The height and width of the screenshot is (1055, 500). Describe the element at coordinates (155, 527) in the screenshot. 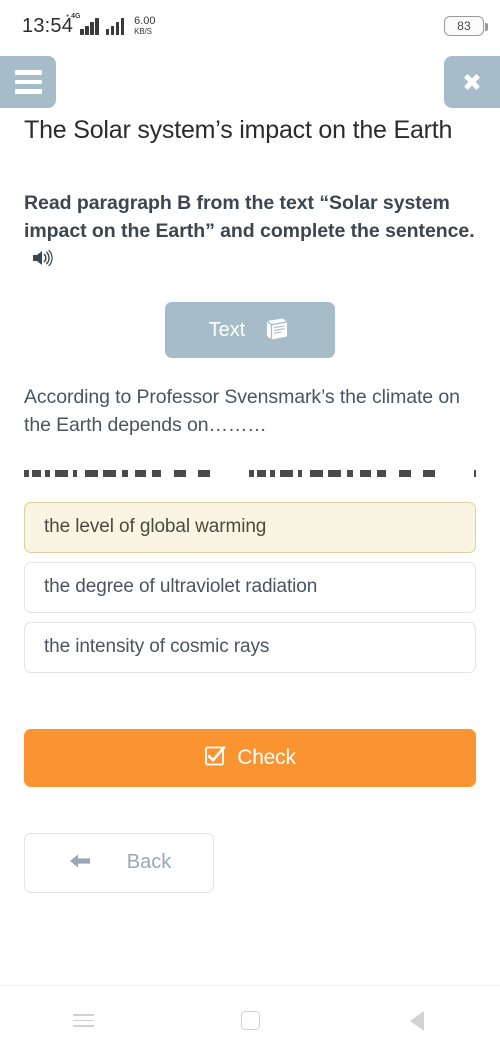

I see `answer-option-label: the level of global warming` at that location.